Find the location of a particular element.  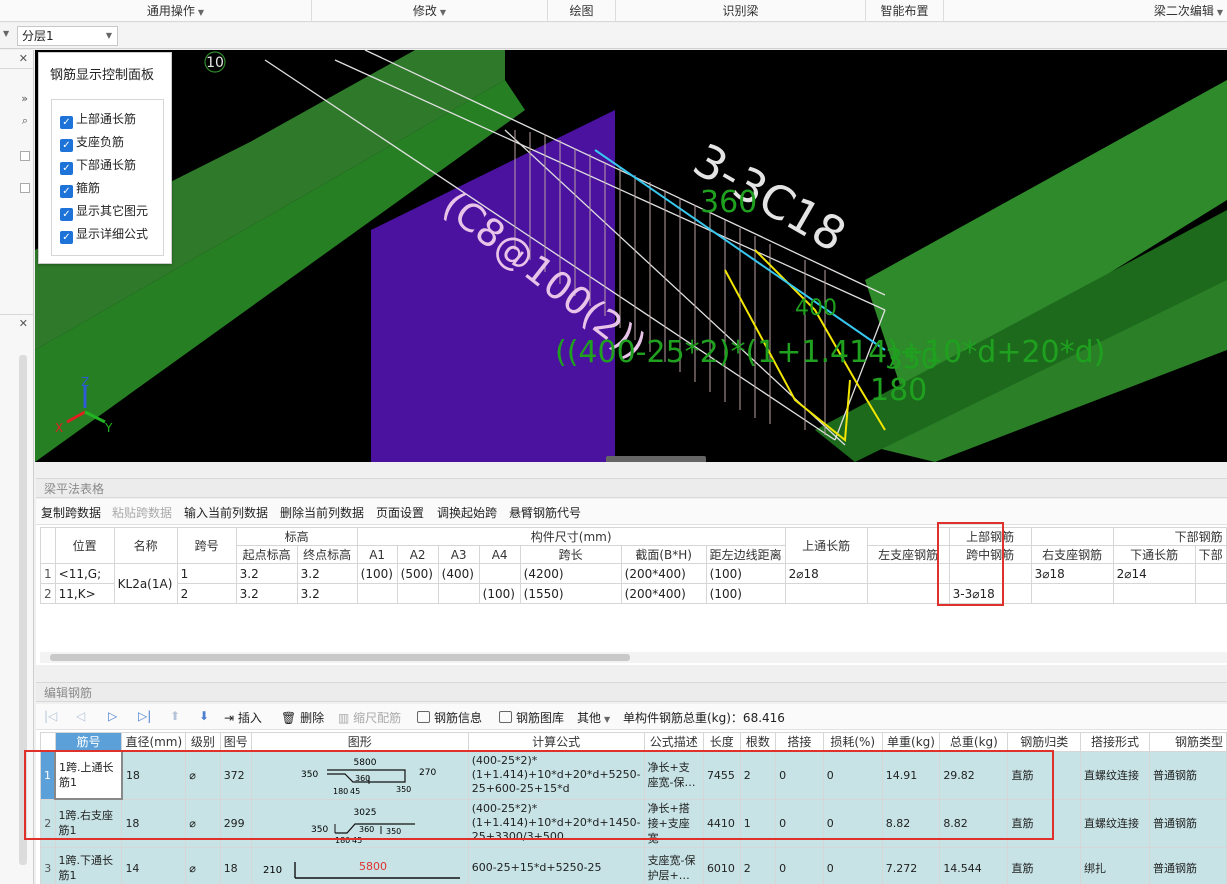

cell-desc: 净长+搭接+支座宽 is located at coordinates (673, 823).